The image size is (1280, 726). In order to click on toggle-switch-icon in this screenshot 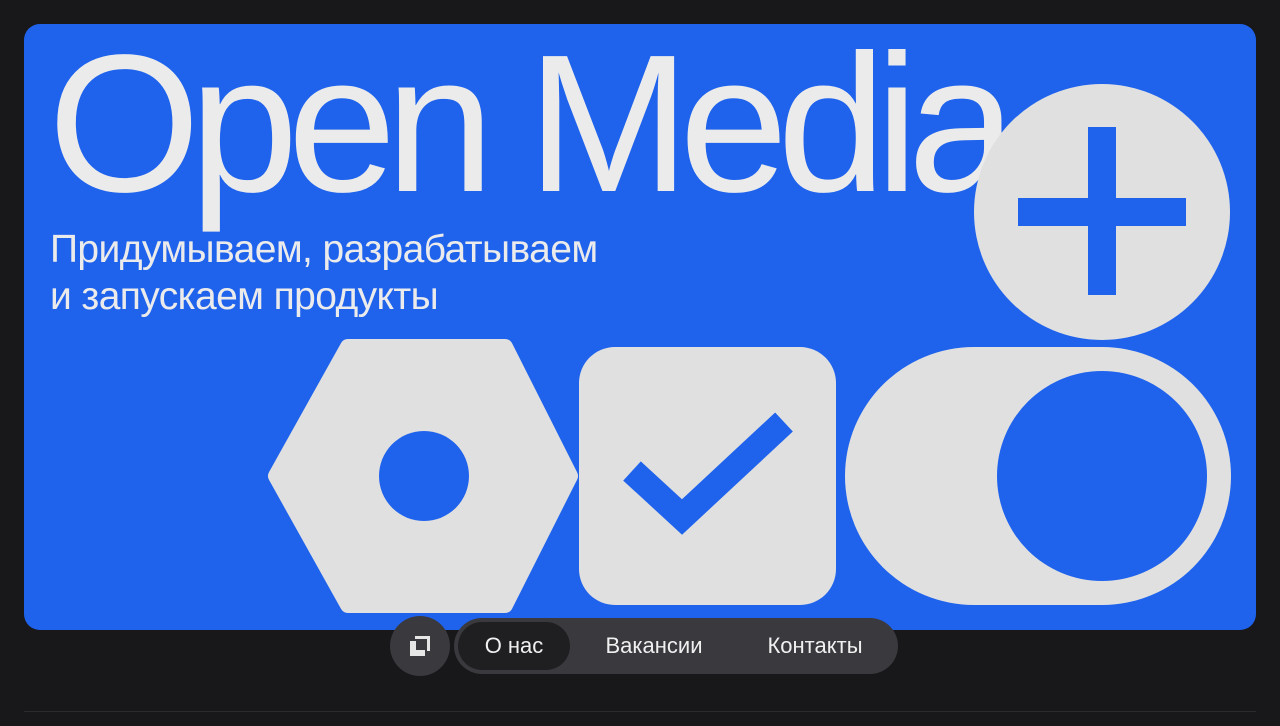, I will do `click(1038, 476)`.